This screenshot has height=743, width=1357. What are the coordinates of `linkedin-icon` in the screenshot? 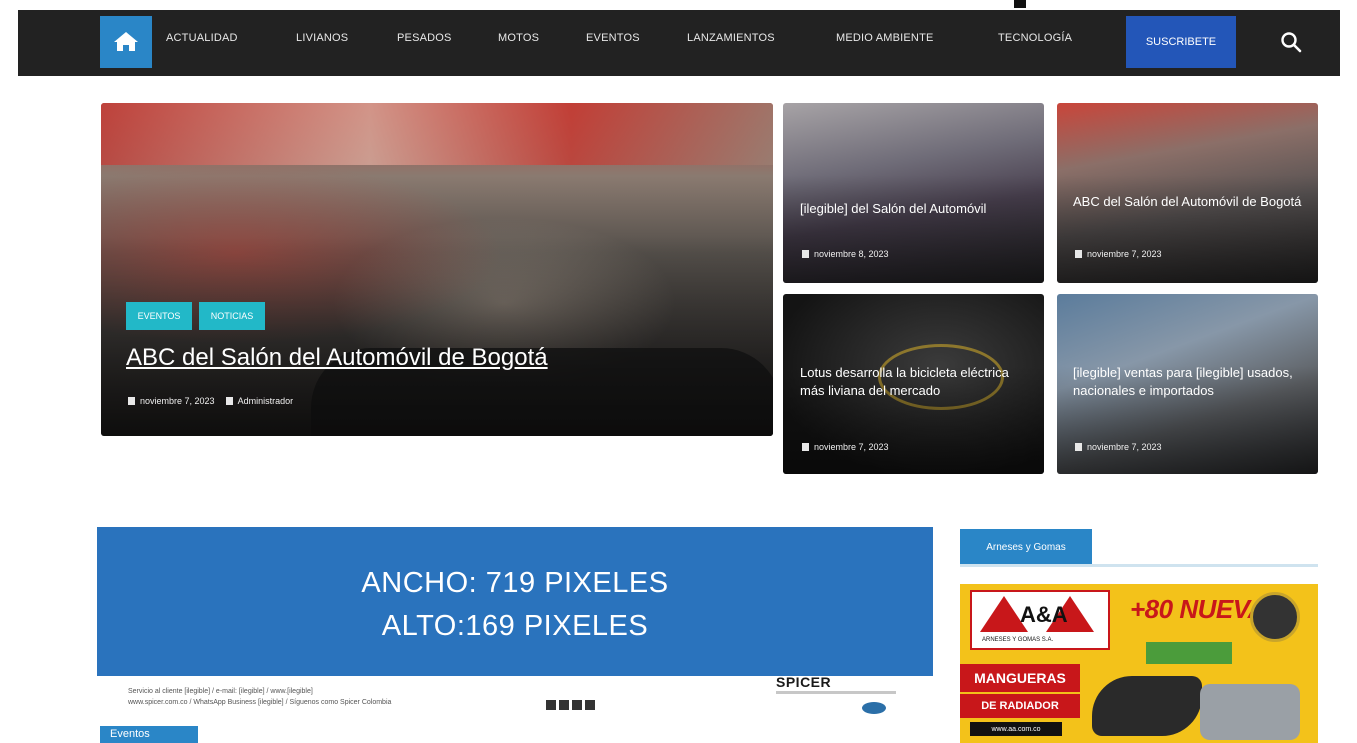 It's located at (590, 705).